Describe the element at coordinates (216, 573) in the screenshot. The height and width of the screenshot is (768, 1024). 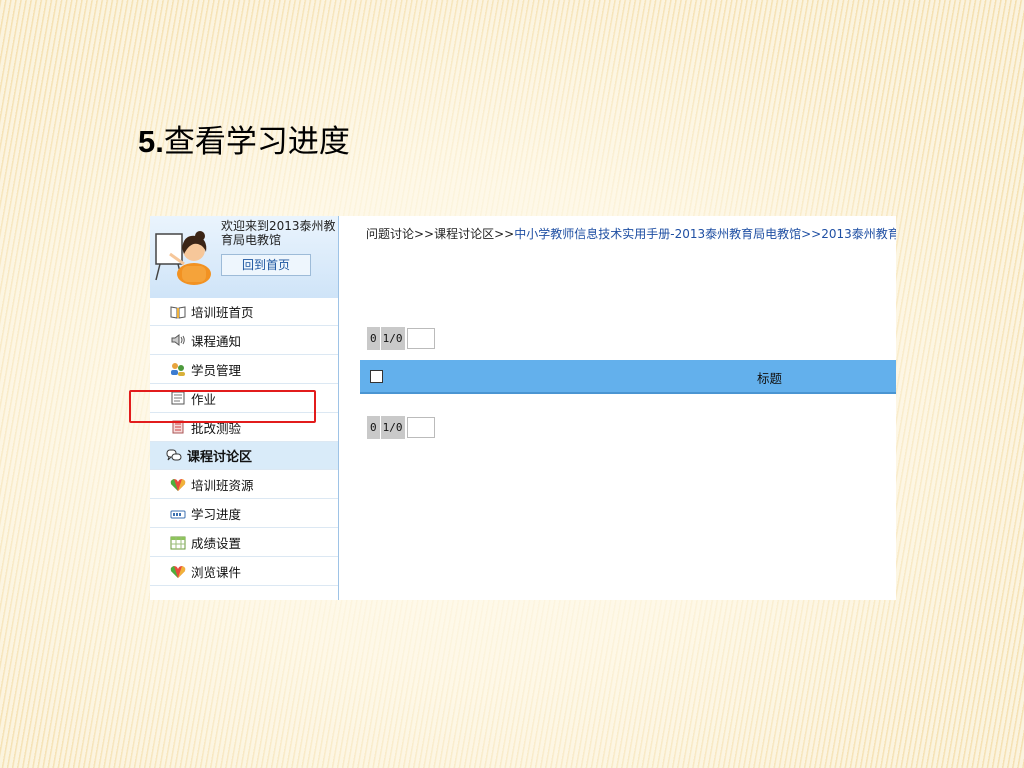
I see `sidebar-item-label: 浏览课件` at that location.